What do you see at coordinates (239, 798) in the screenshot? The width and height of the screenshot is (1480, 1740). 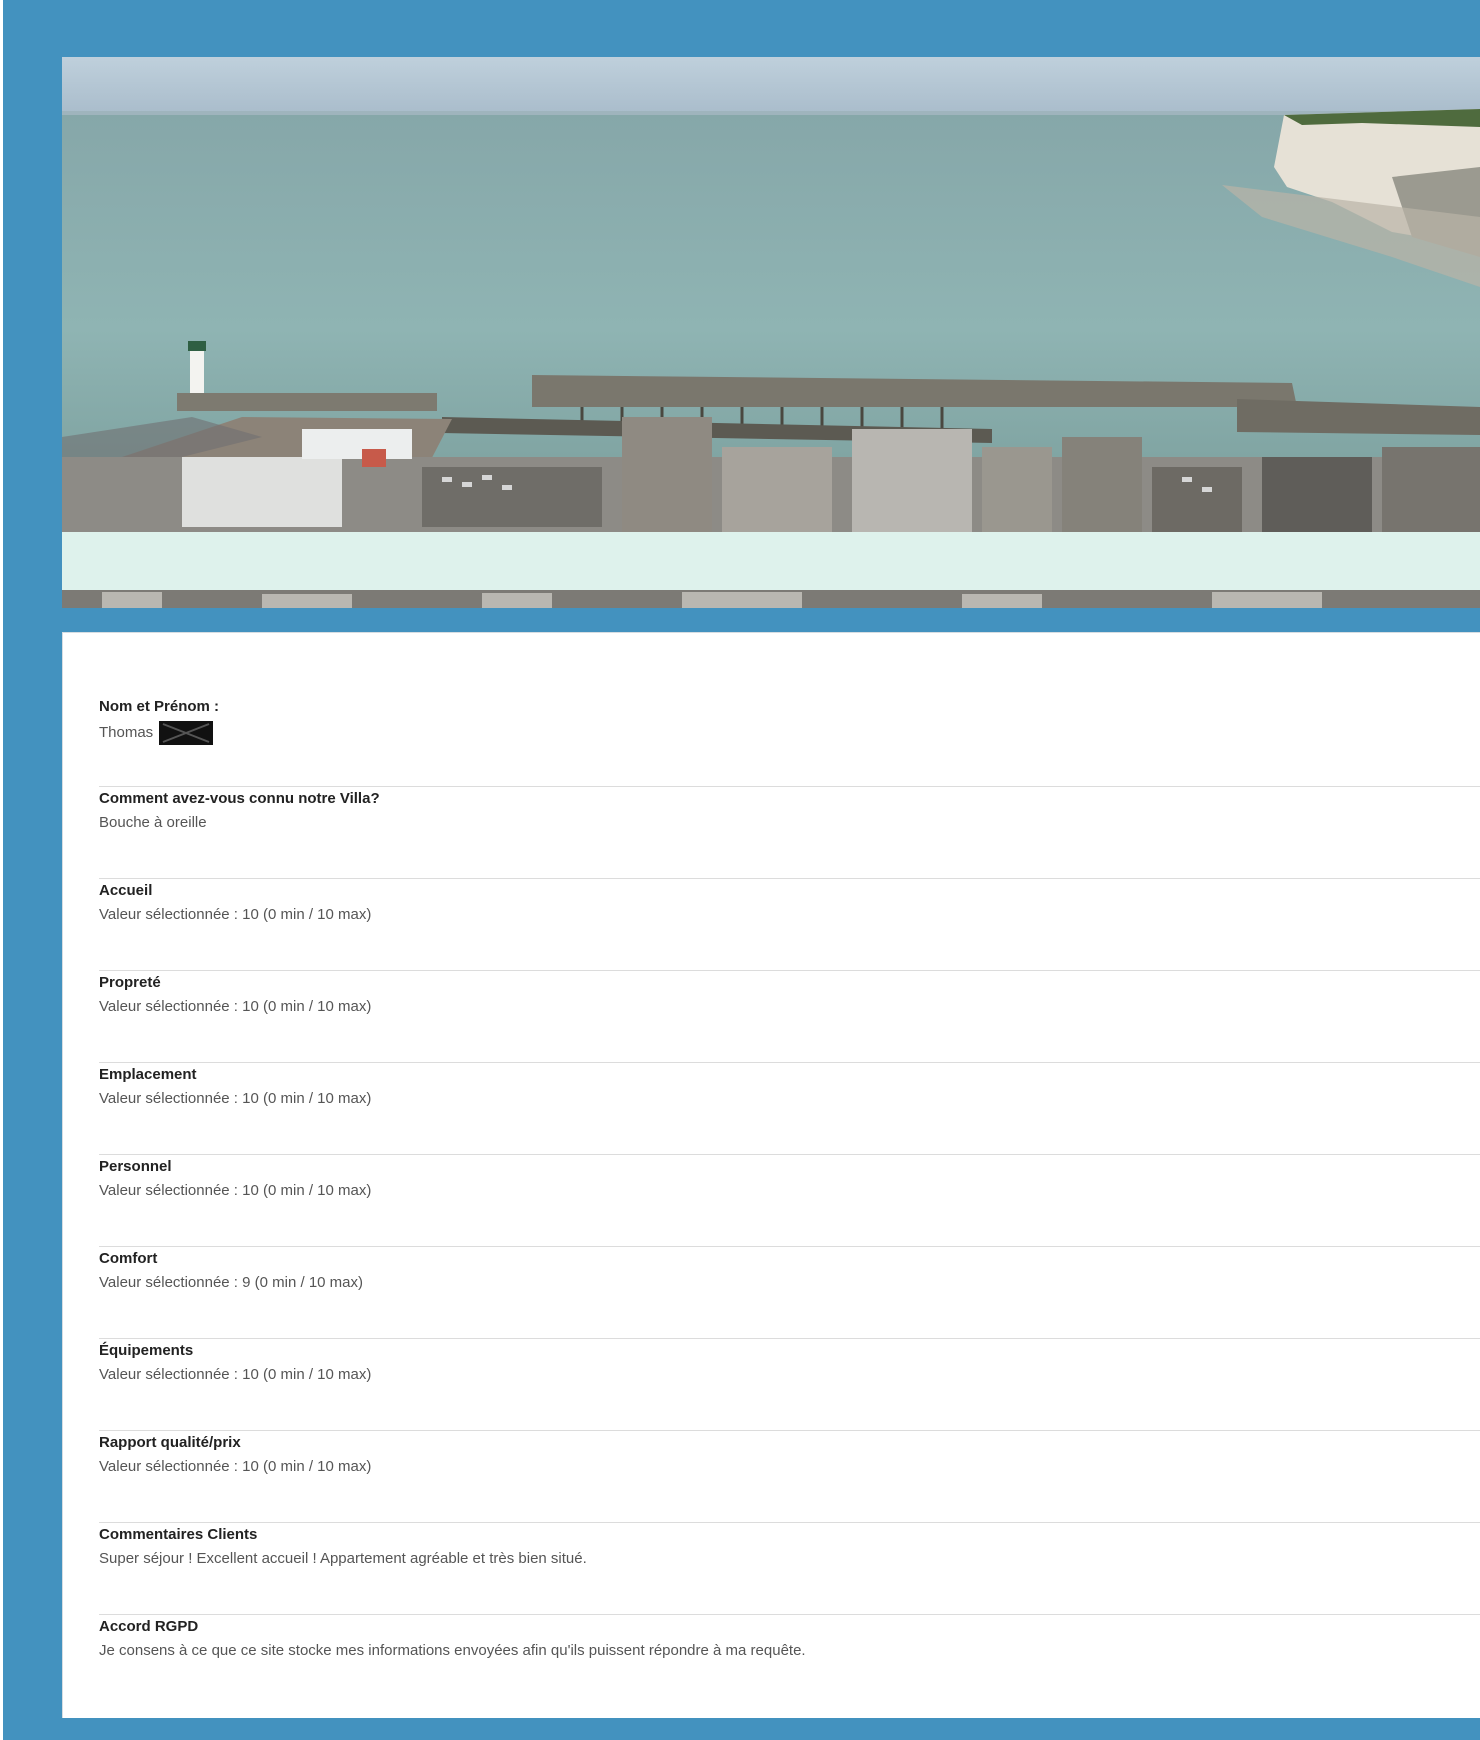 I see `entry-label: Comment avez-vous connu notre Villa?` at bounding box center [239, 798].